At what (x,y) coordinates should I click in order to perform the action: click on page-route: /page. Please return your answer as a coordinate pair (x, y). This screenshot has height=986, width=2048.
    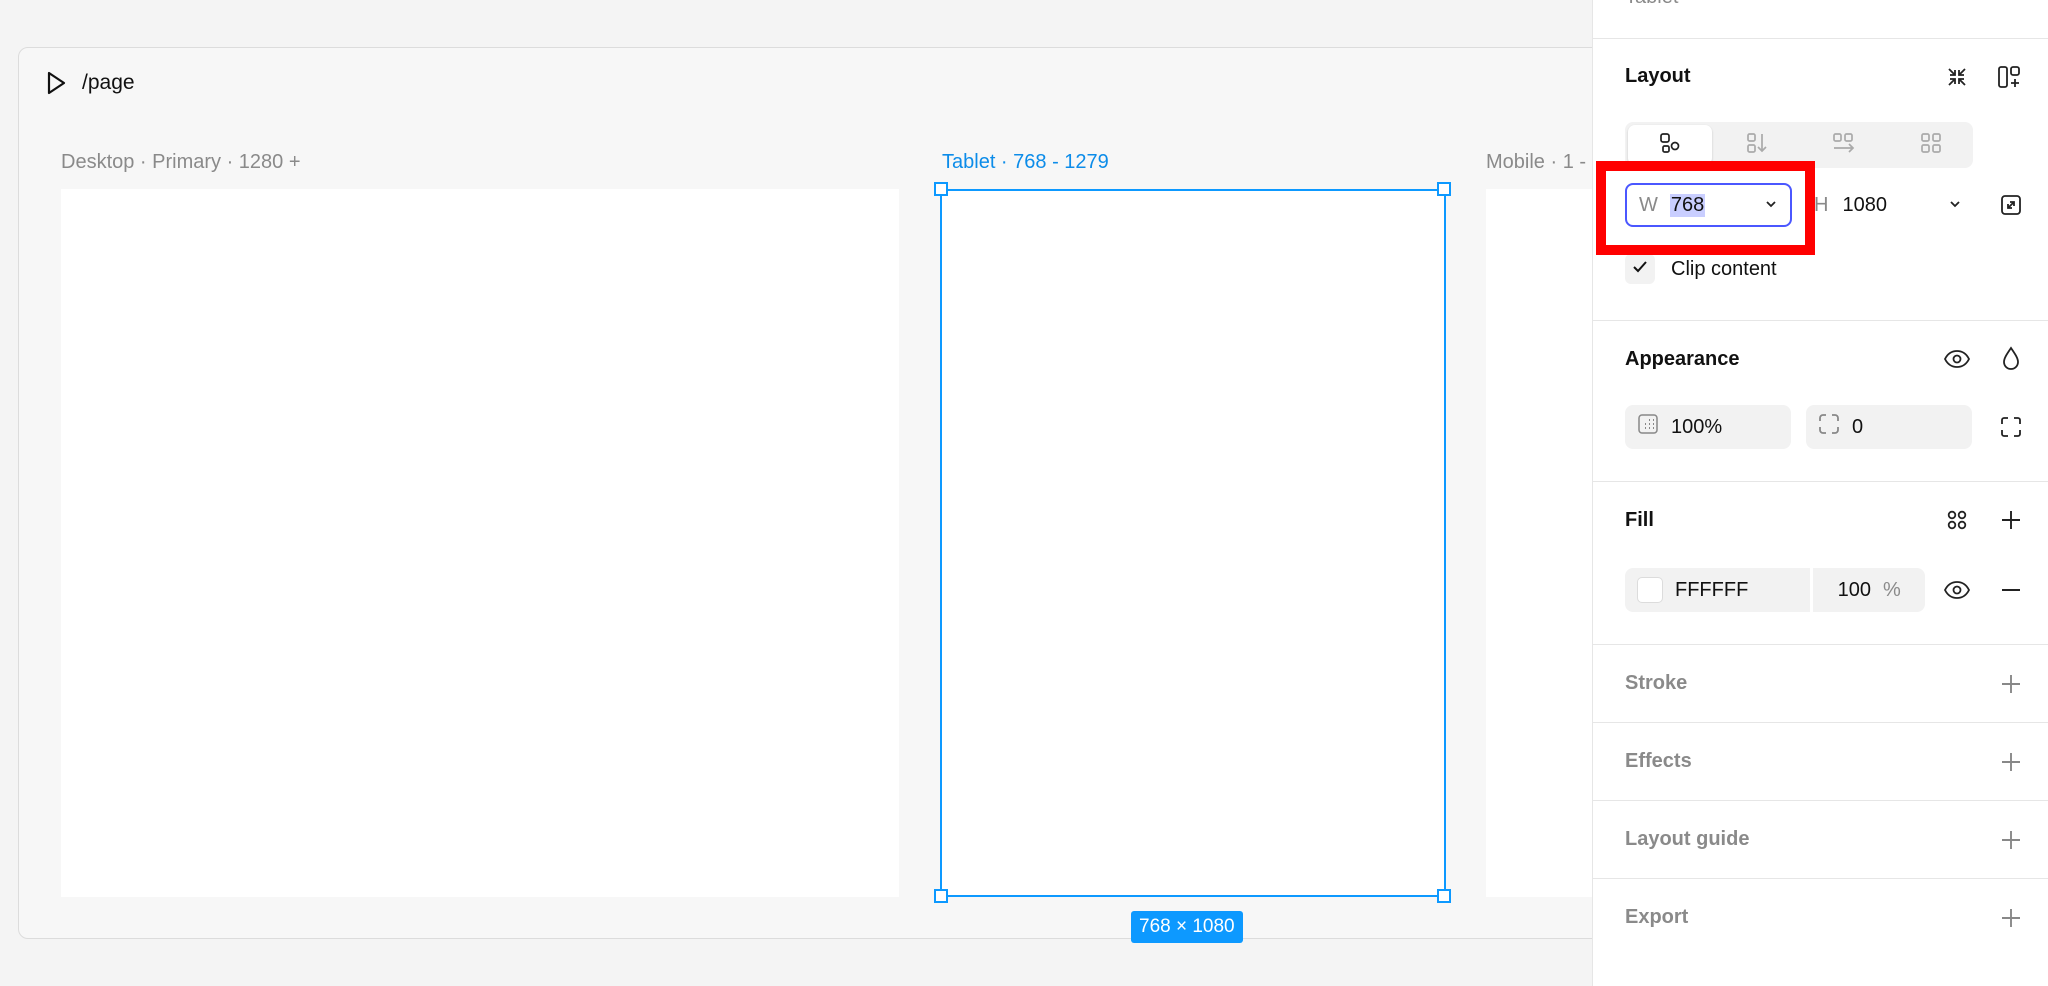
    Looking at the image, I should click on (89, 83).